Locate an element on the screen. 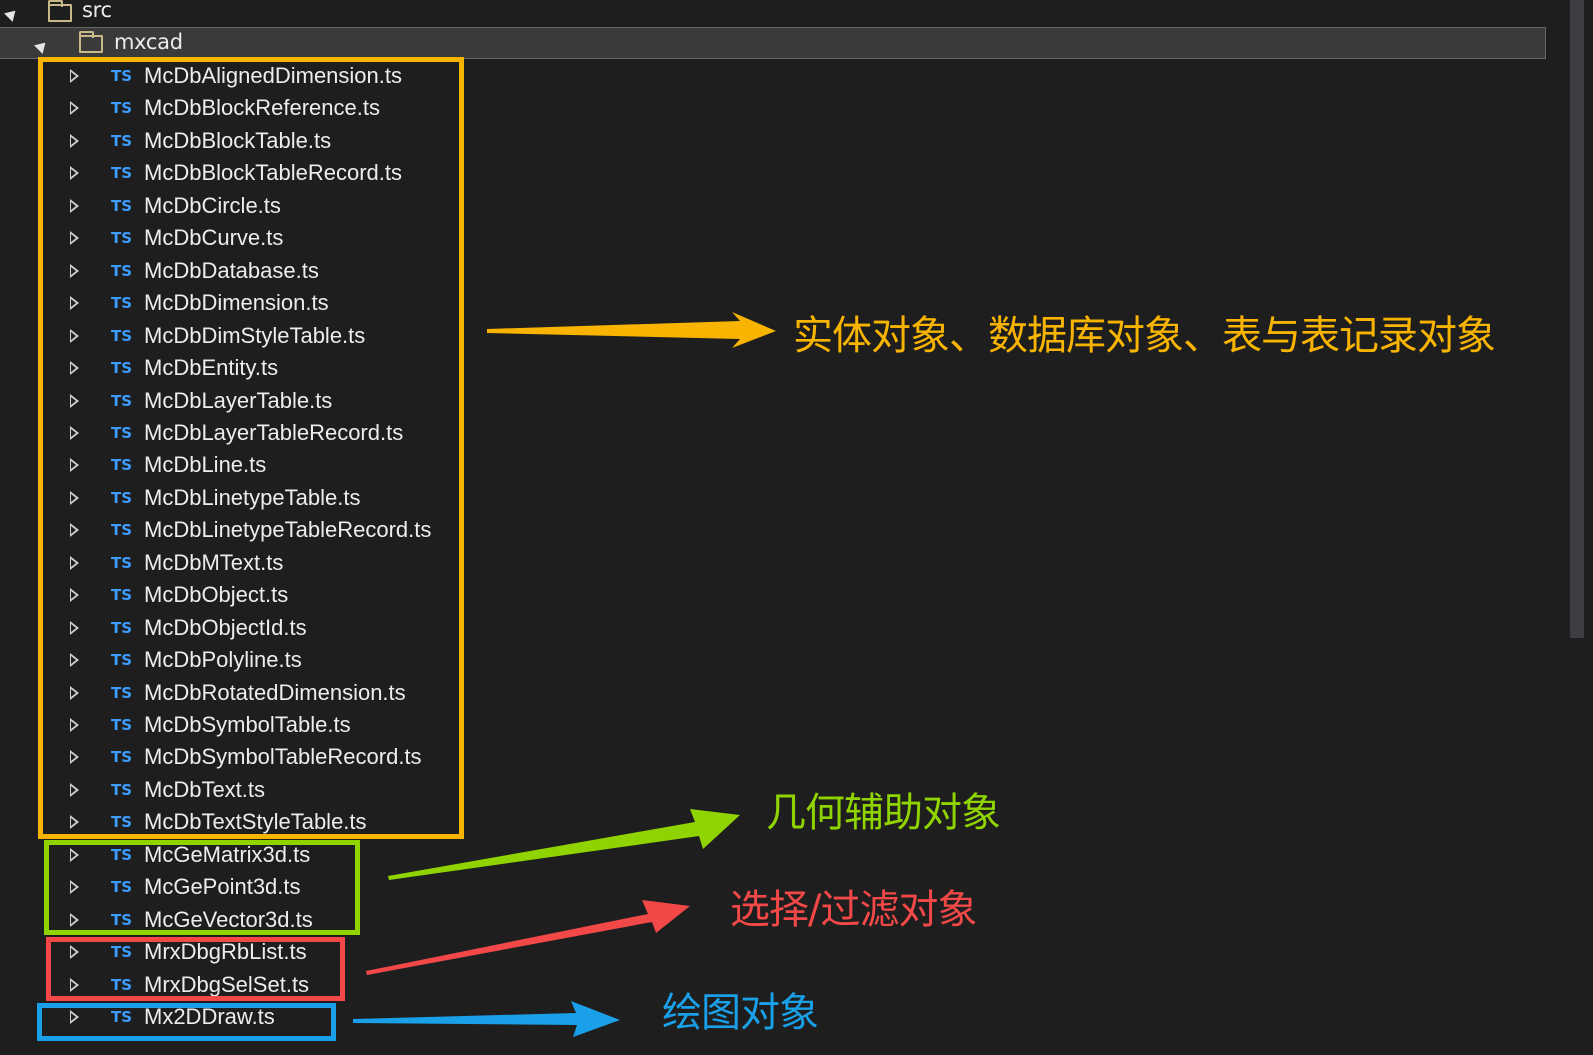 The image size is (1593, 1055). tree-file-row: TS McDbObjectId.ts is located at coordinates (777, 628).